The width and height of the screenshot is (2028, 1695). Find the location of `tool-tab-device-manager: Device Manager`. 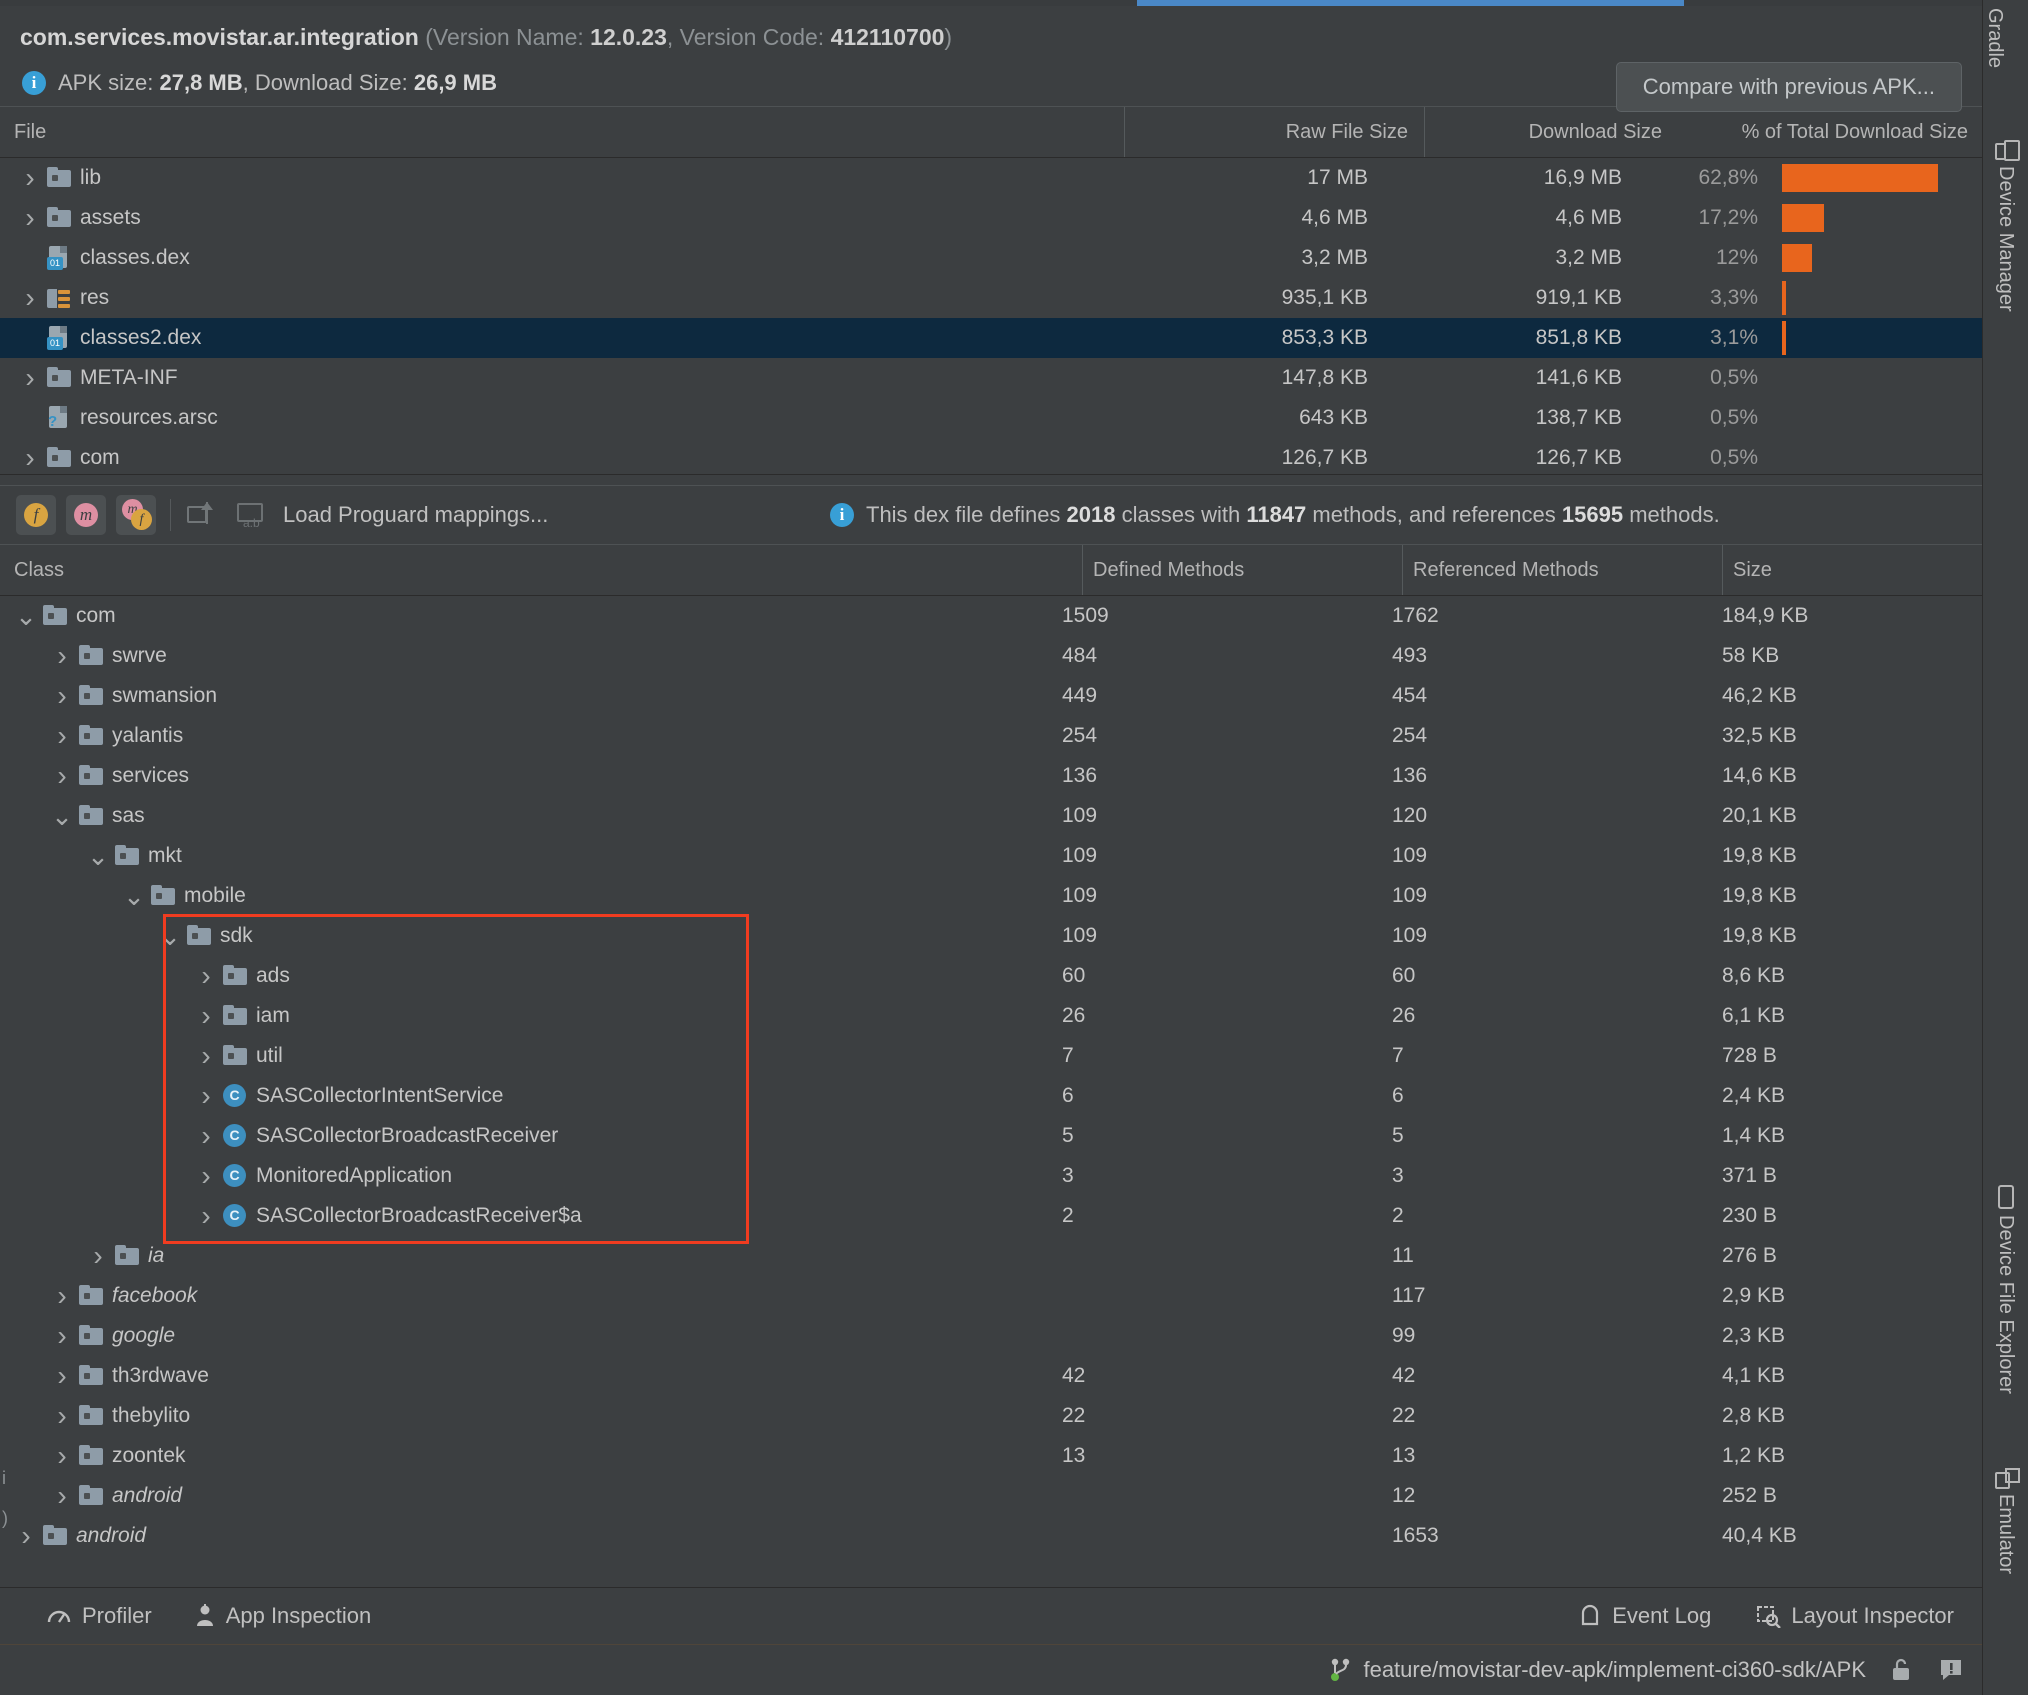

tool-tab-device-manager: Device Manager is located at coordinates (2005, 226).